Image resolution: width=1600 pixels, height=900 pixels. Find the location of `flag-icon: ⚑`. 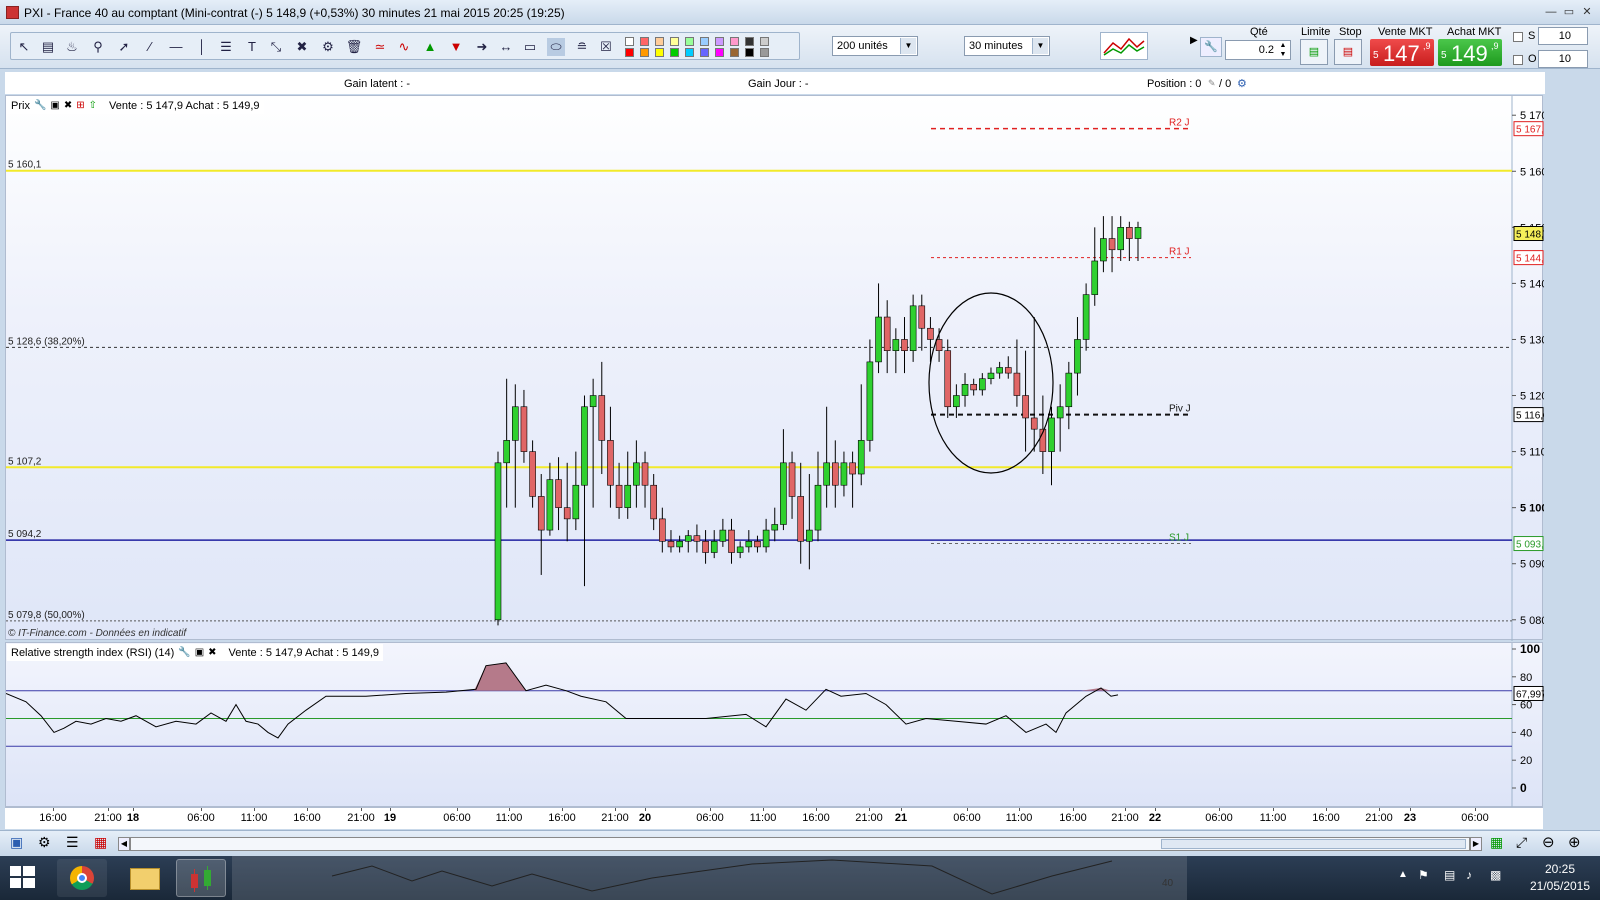

flag-icon: ⚑ is located at coordinates (1423, 875).